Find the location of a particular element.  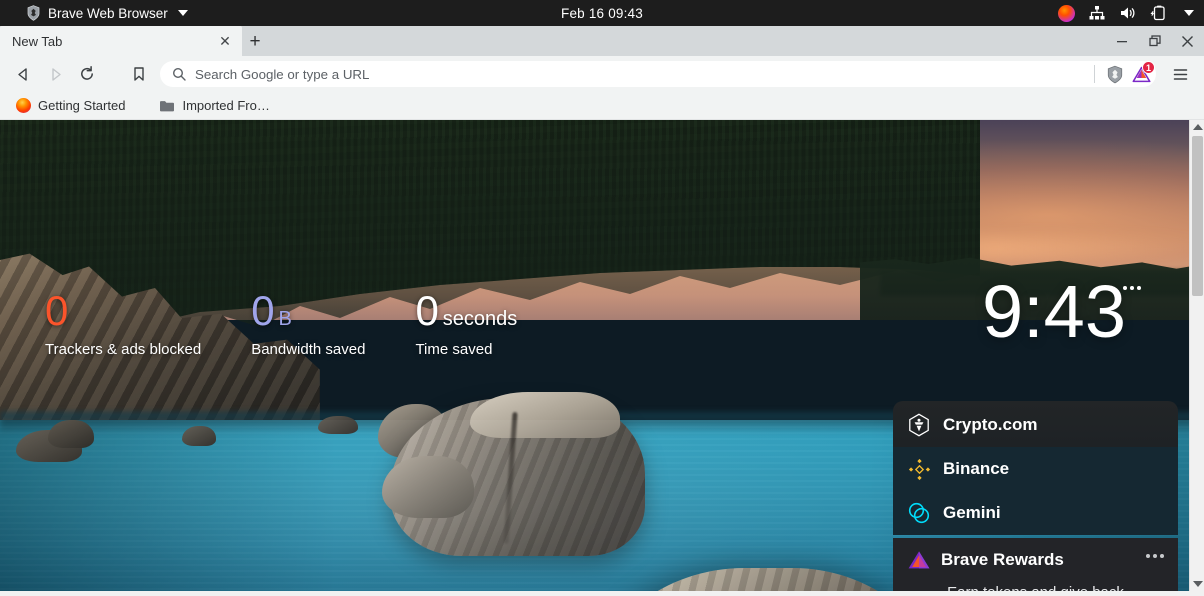

brave-shields-button is located at coordinates (1115, 74).